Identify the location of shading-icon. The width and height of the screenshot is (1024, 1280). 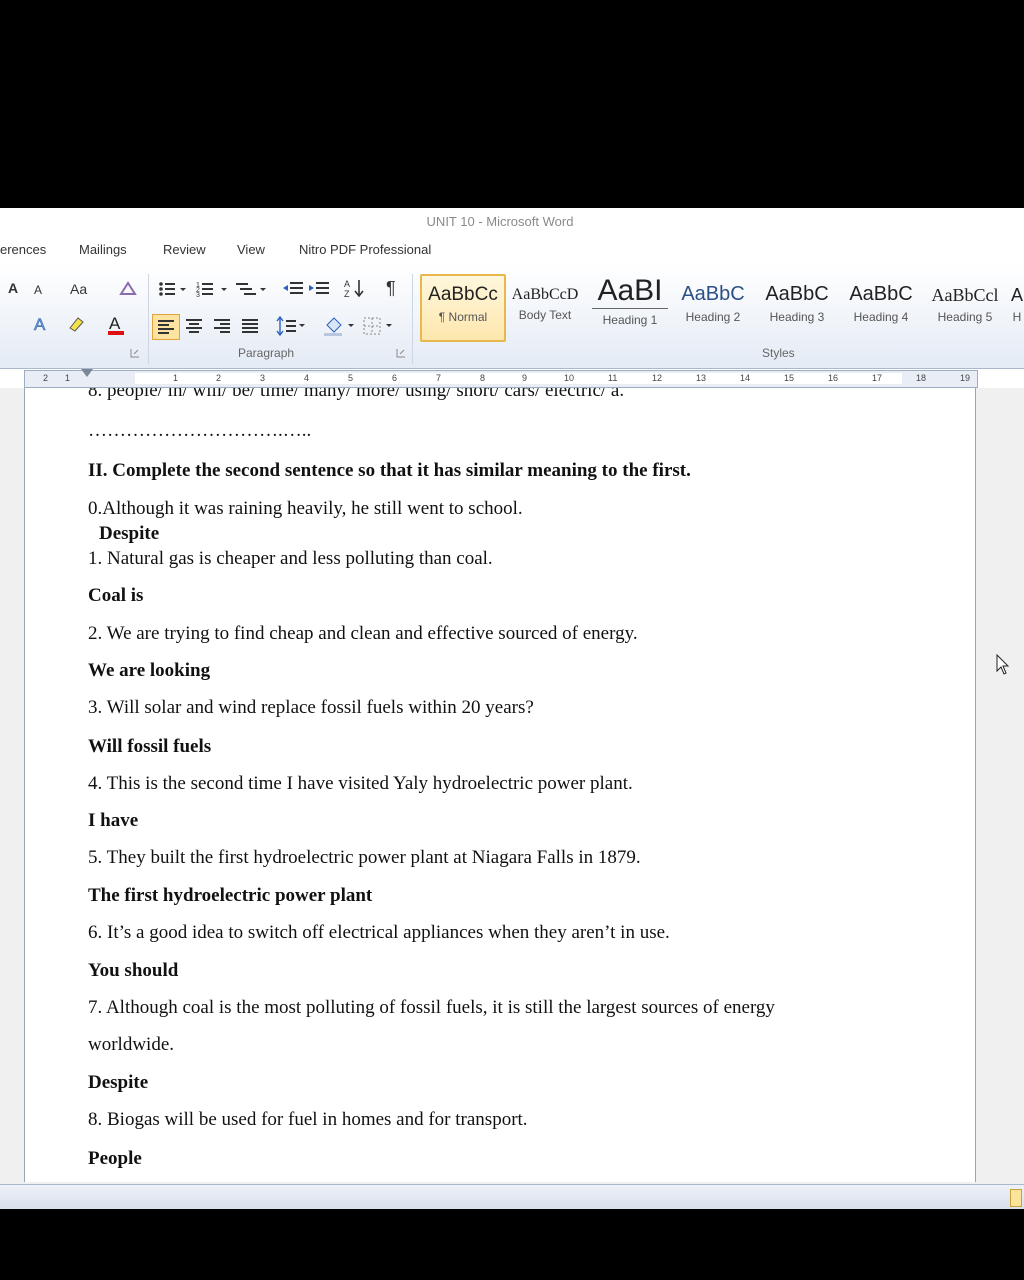
(339, 326).